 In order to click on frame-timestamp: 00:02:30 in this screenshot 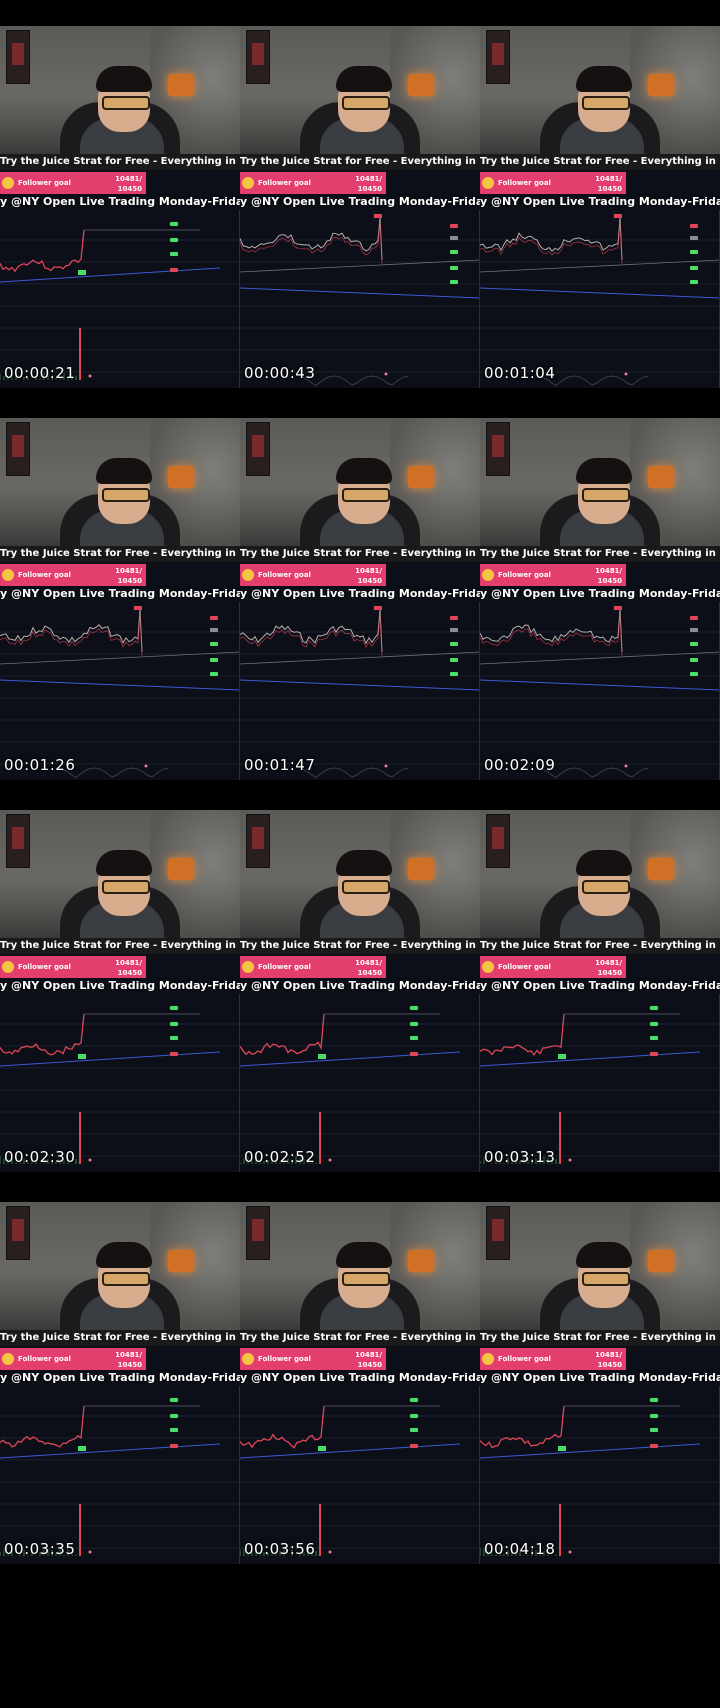, I will do `click(40, 1157)`.